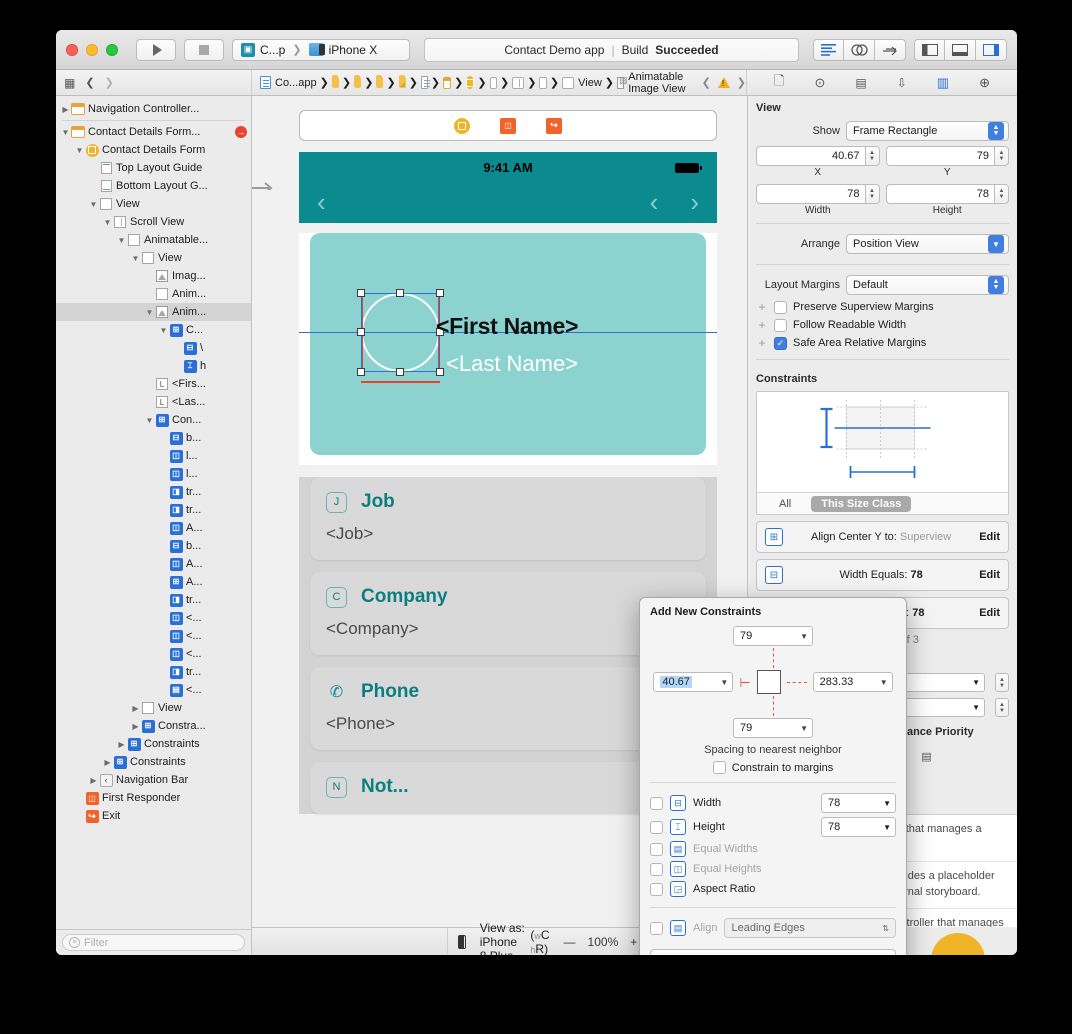 The height and width of the screenshot is (1034, 1072). Describe the element at coordinates (859, 49) in the screenshot. I see `assistant-editor-button` at that location.